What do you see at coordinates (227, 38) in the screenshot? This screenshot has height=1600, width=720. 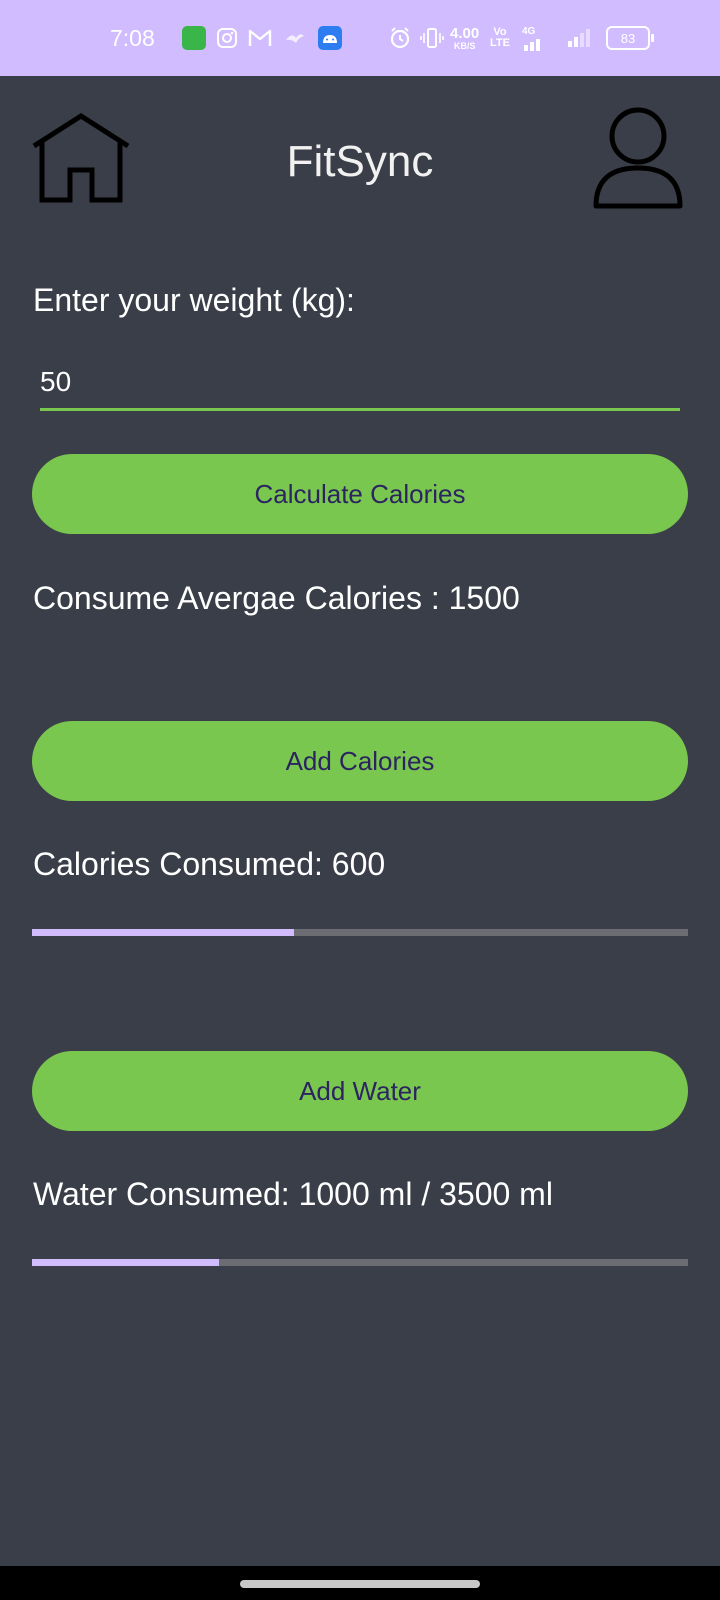 I see `instagram-icon` at bounding box center [227, 38].